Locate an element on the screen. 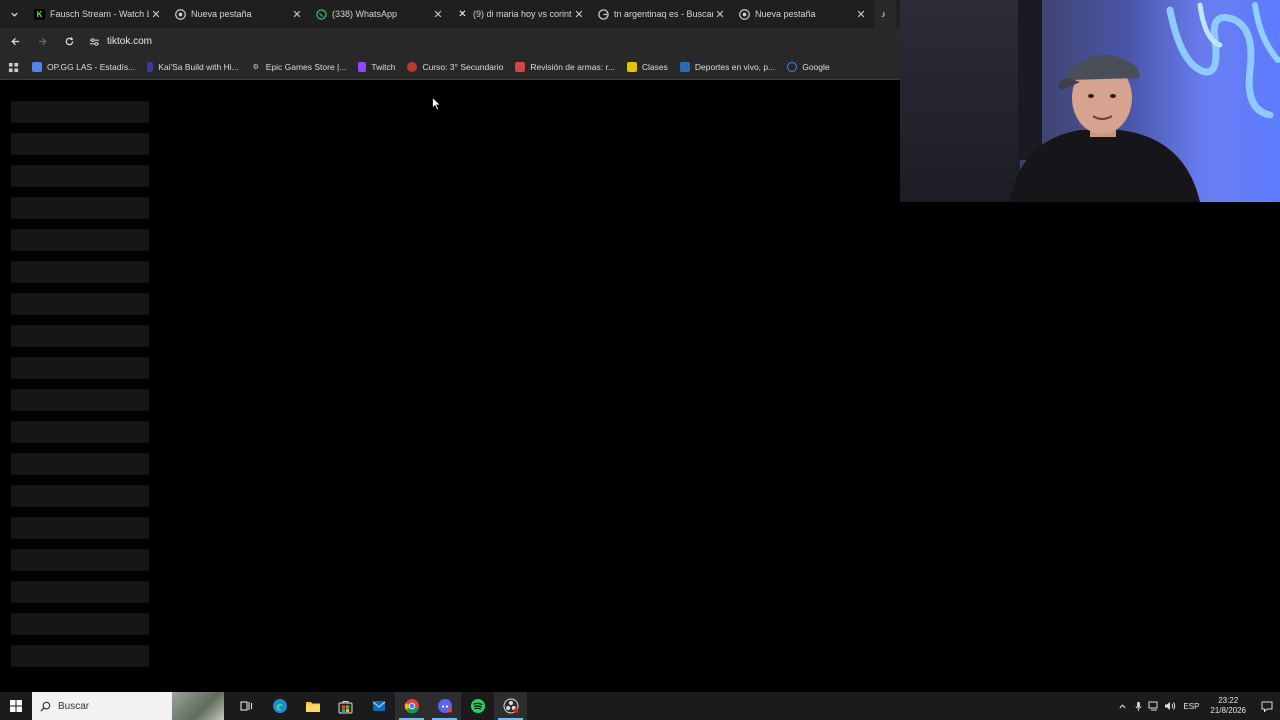 Image resolution: width=1280 pixels, height=720 pixels. tab-tiktok-active: ♪ is located at coordinates (885, 14).